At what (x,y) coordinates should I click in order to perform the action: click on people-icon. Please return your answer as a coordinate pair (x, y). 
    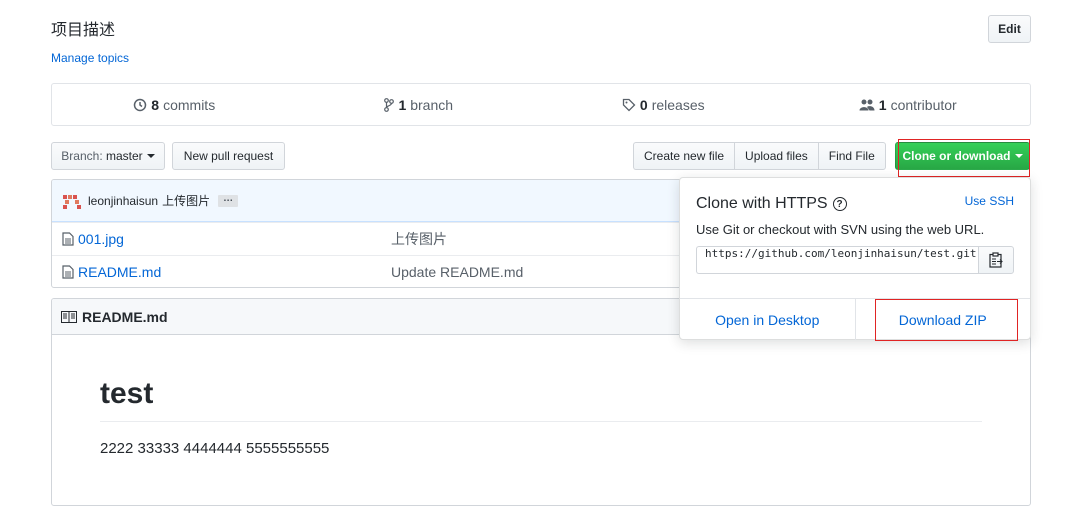
    Looking at the image, I should click on (867, 104).